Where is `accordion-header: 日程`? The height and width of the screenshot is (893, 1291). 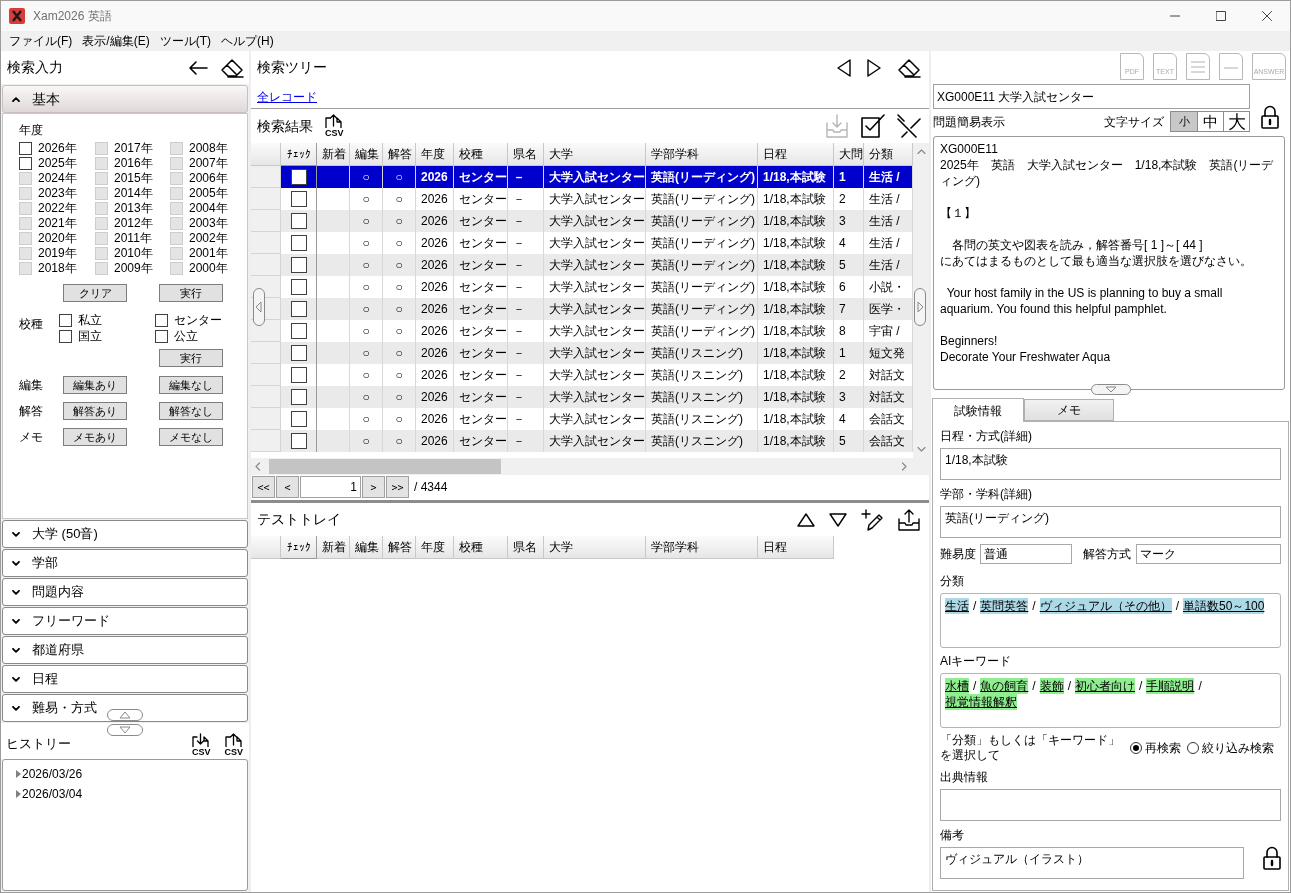 accordion-header: 日程 is located at coordinates (125, 679).